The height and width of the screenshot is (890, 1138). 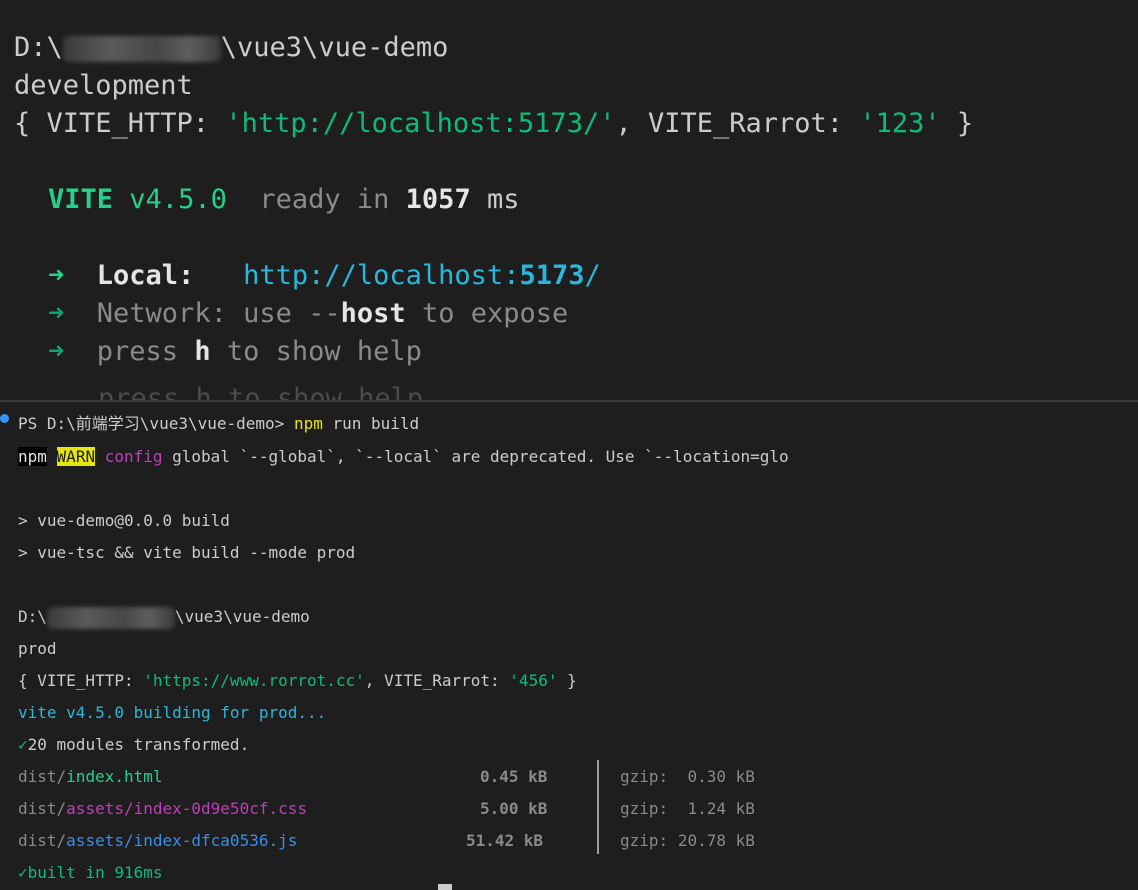 What do you see at coordinates (145, 275) in the screenshot?
I see `local-label: Local:` at bounding box center [145, 275].